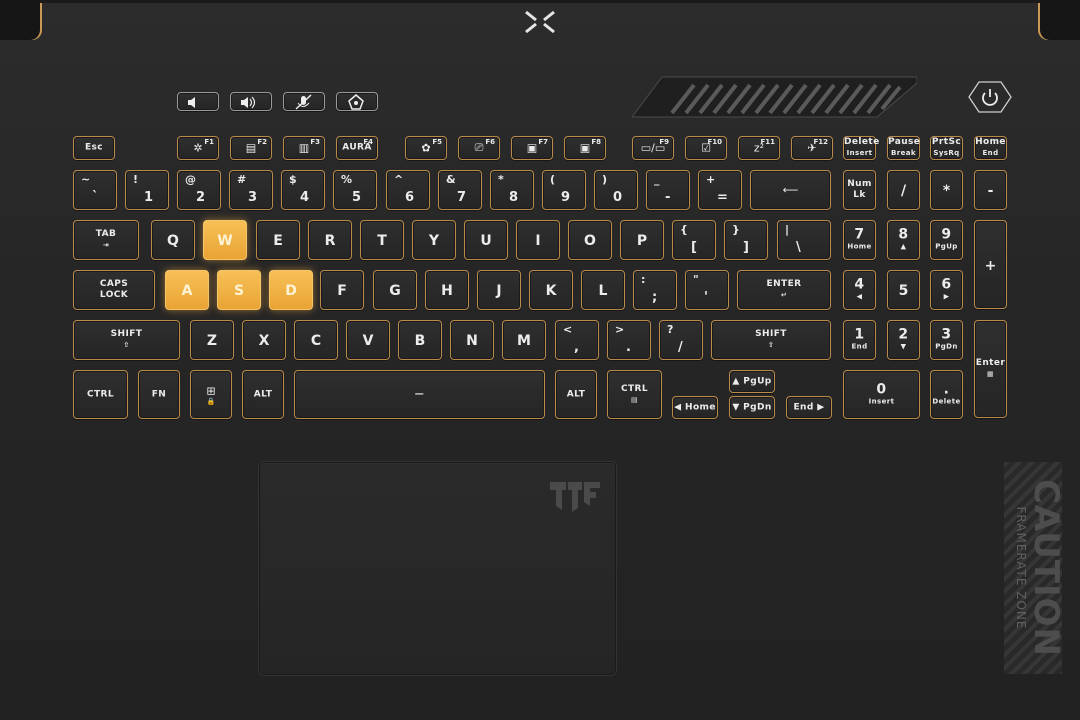 The width and height of the screenshot is (1080, 720). I want to click on home-row-key-0: CAPS LOCK, so click(114, 290).